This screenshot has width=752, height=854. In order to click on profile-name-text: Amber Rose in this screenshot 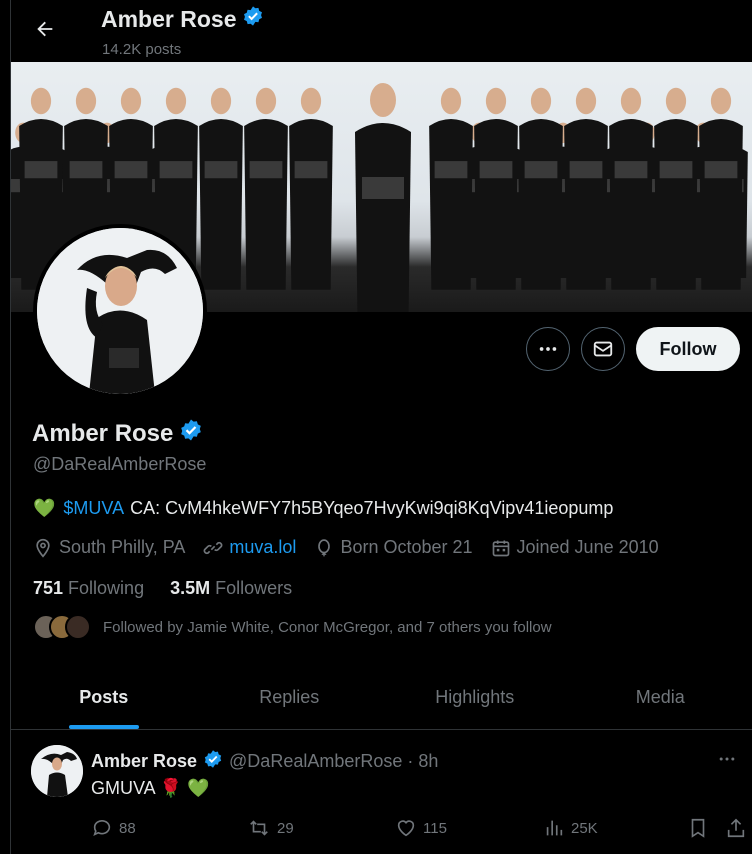, I will do `click(103, 433)`.